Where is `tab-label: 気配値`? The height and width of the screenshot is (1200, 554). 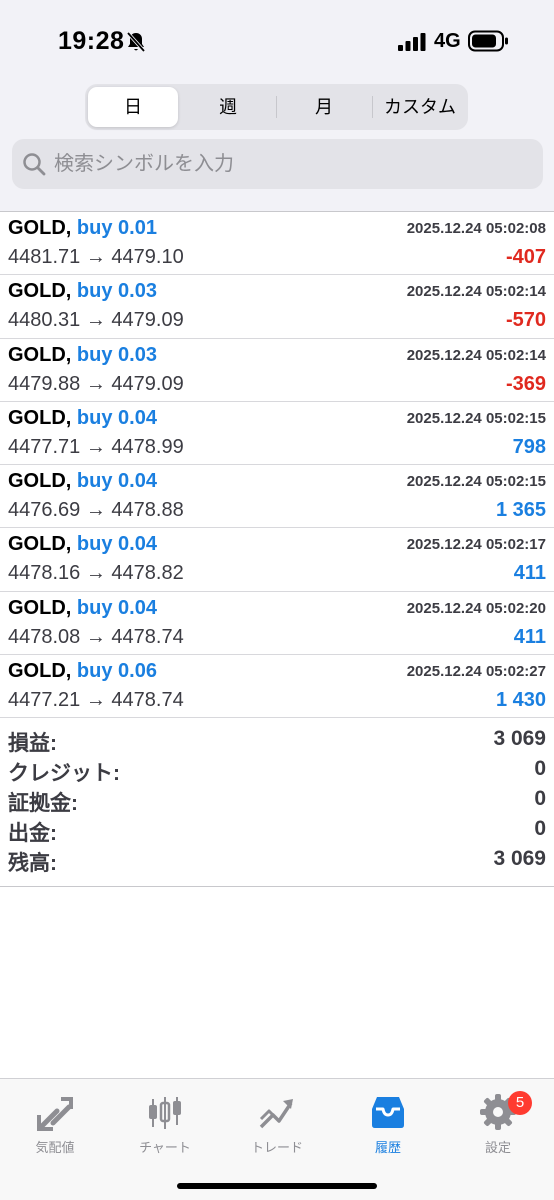
tab-label: 気配値 is located at coordinates (55, 1147).